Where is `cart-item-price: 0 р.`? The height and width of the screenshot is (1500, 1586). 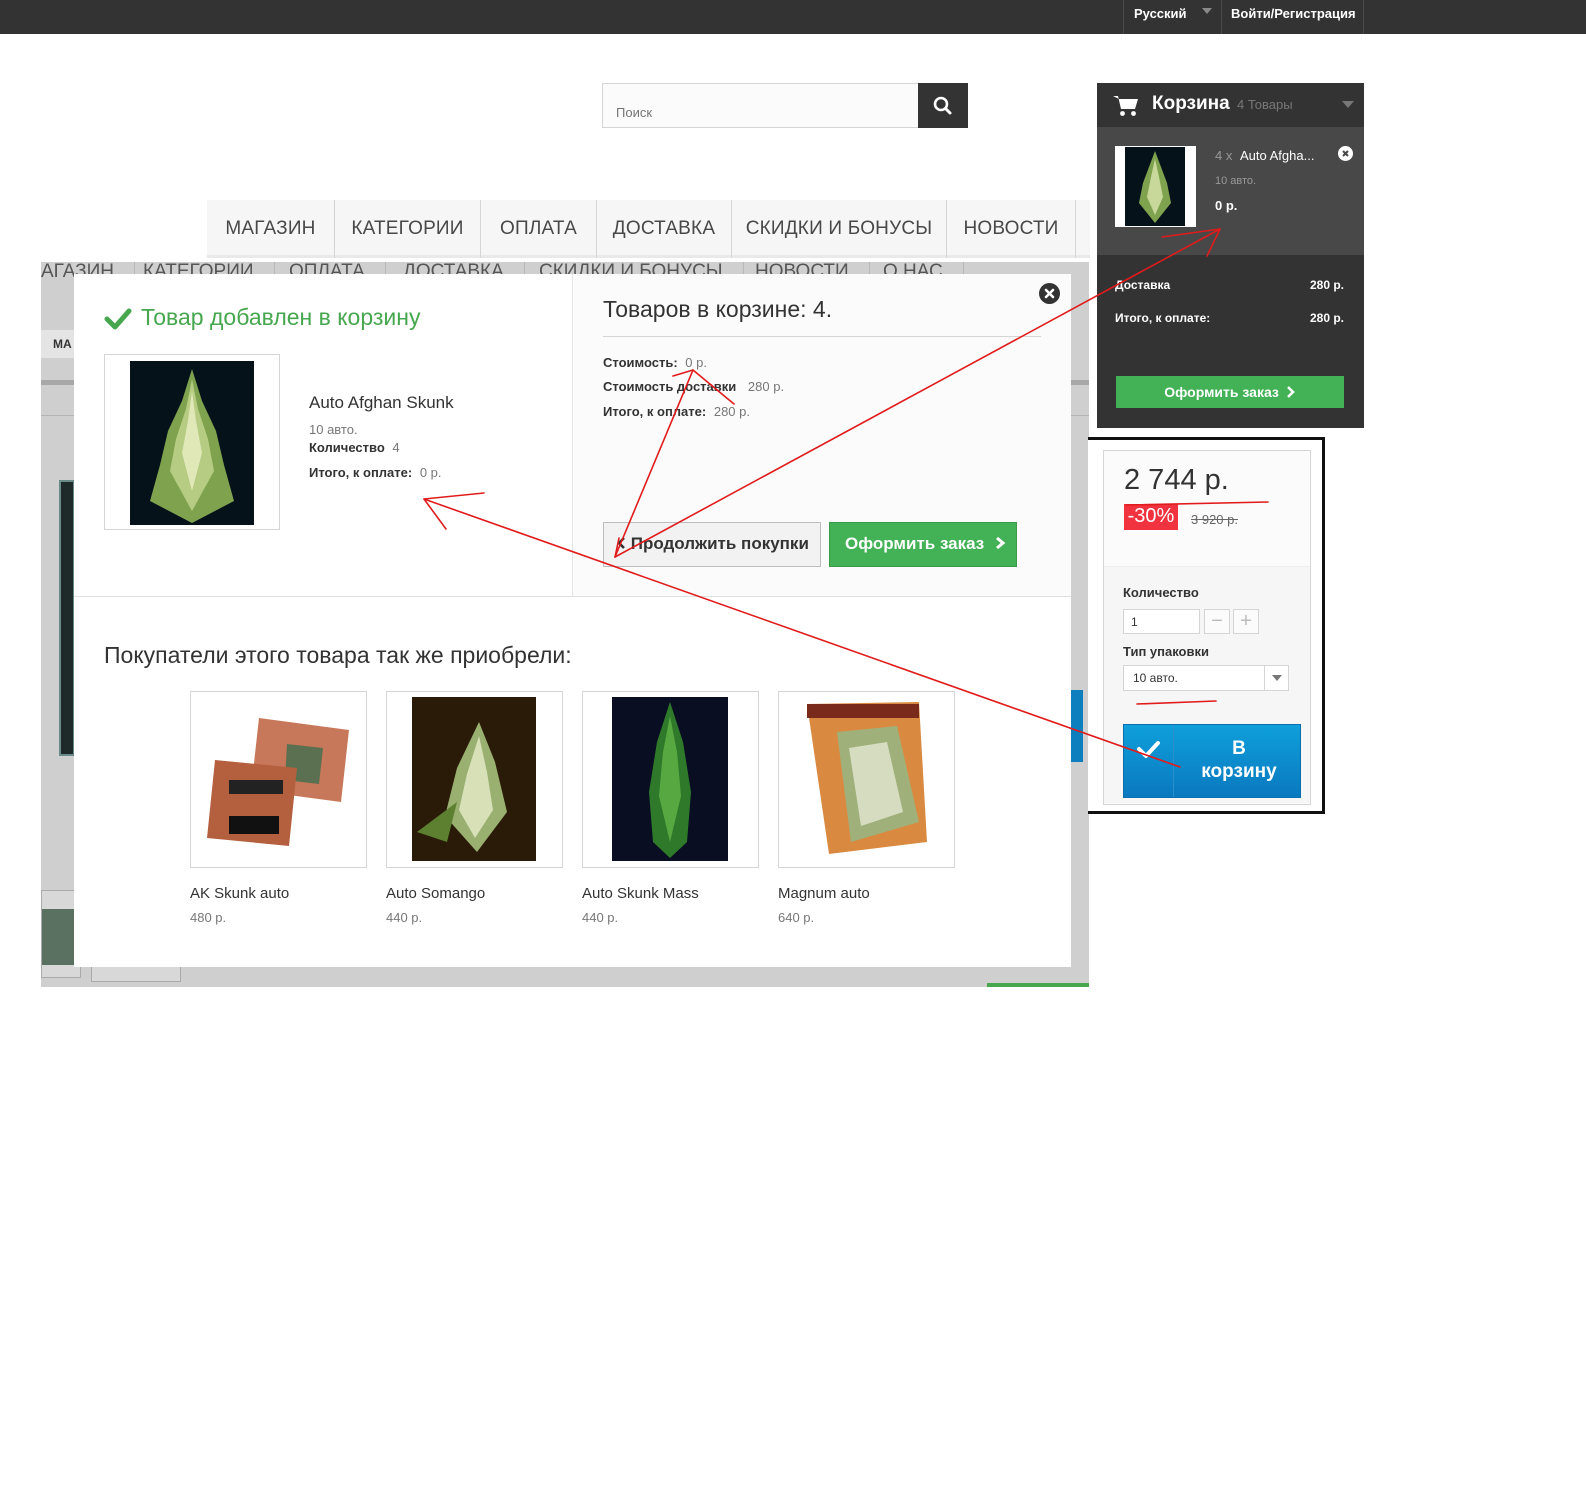
cart-item-price: 0 р. is located at coordinates (1226, 205).